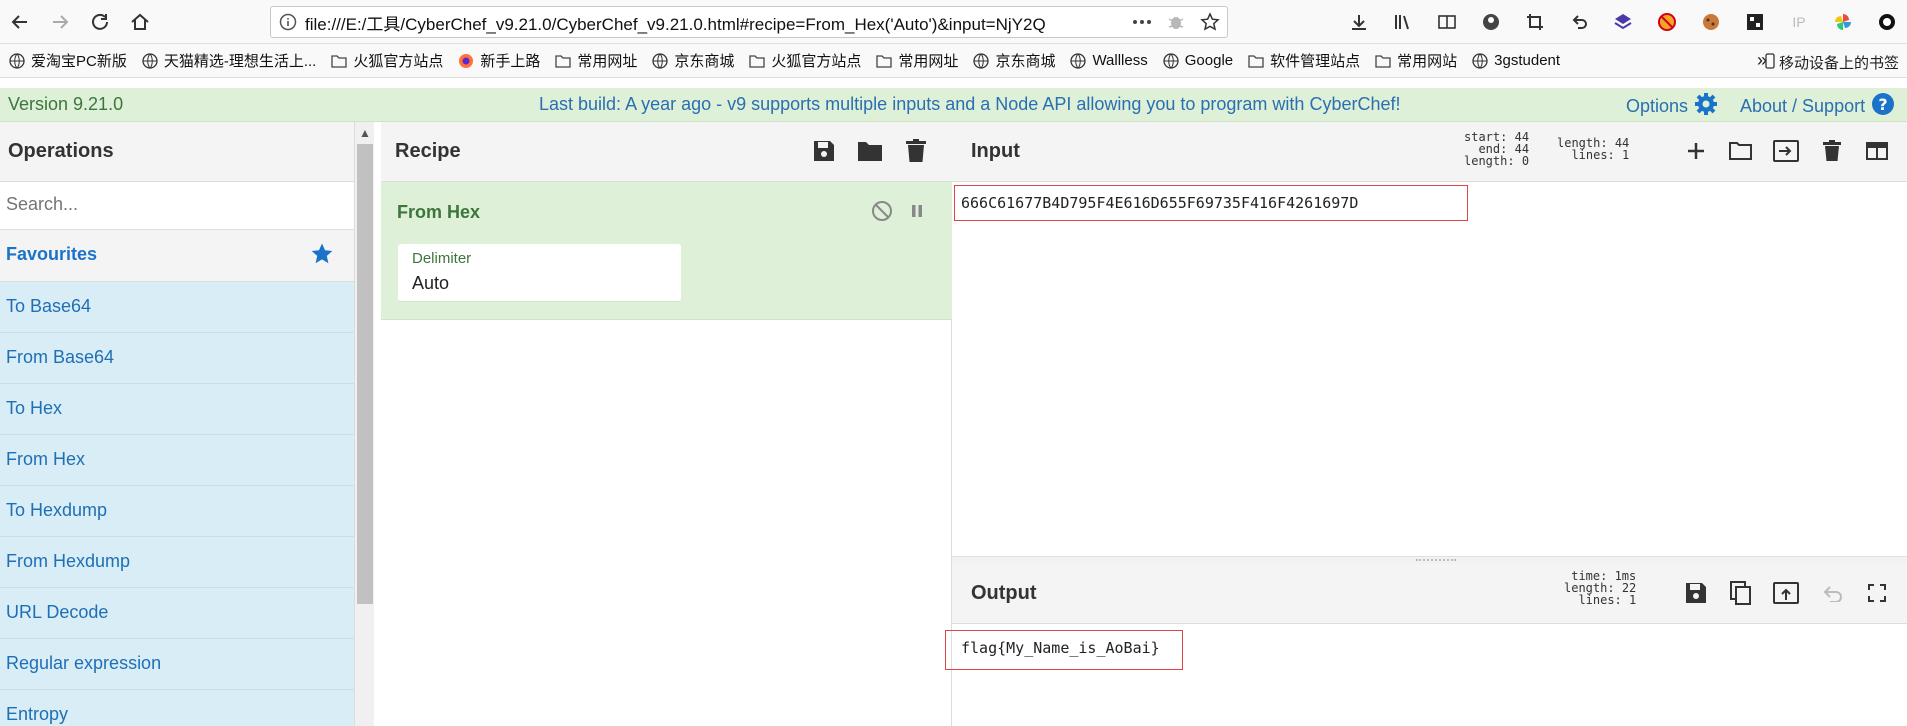 This screenshot has width=1907, height=726. Describe the element at coordinates (1696, 151) in the screenshot. I see `add-input-icon` at that location.